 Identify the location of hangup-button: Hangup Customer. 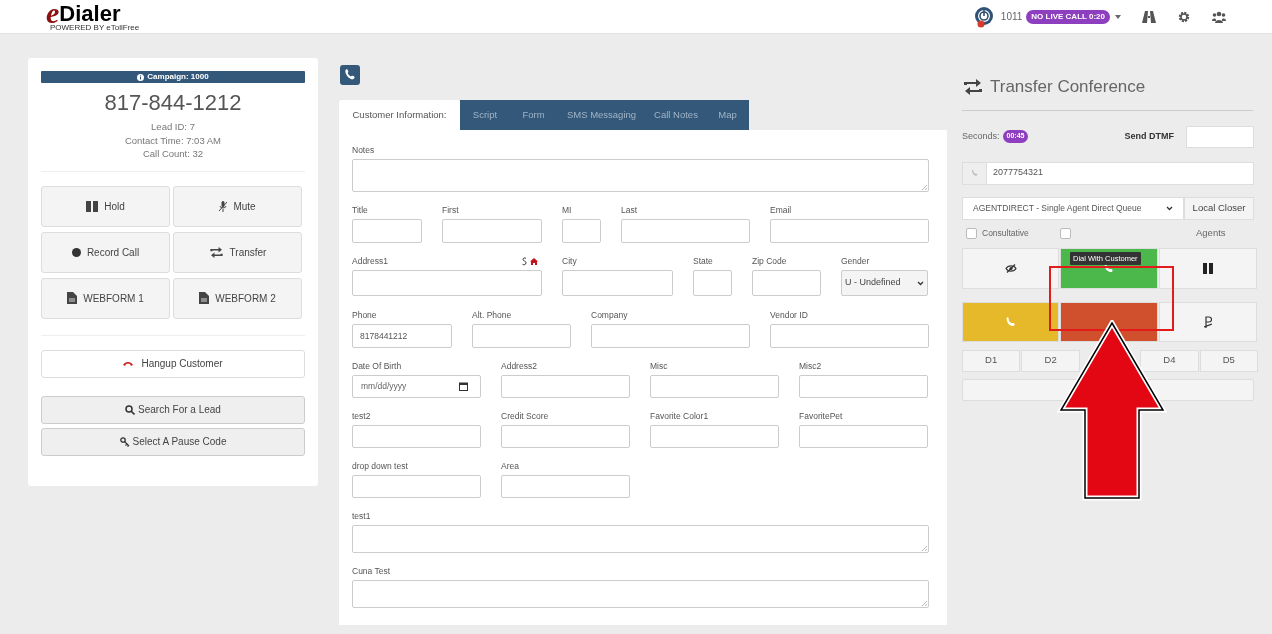
(173, 363).